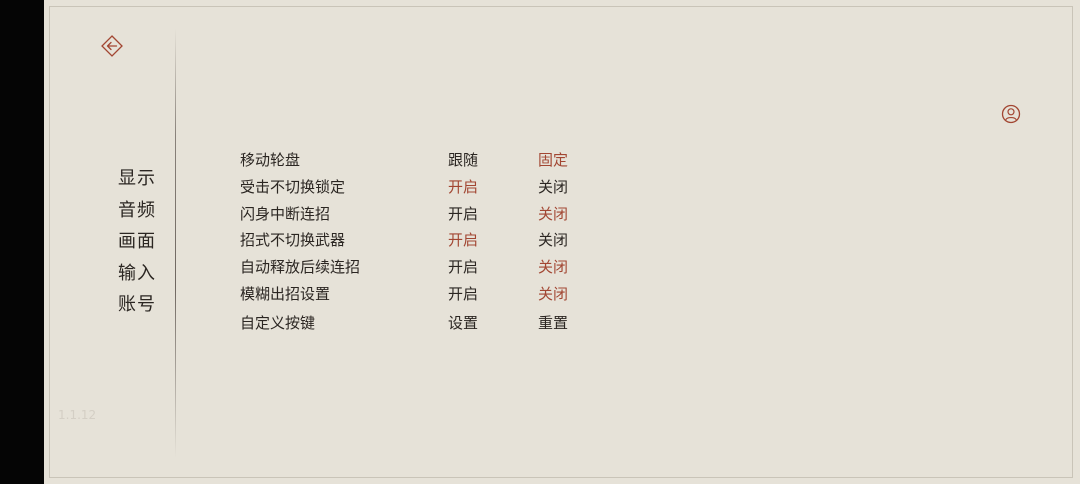 This screenshot has width=1080, height=484. Describe the element at coordinates (430, 268) in the screenshot. I see `setting-row-auto-combo: 自动释放后续连招 开启 关闭` at that location.